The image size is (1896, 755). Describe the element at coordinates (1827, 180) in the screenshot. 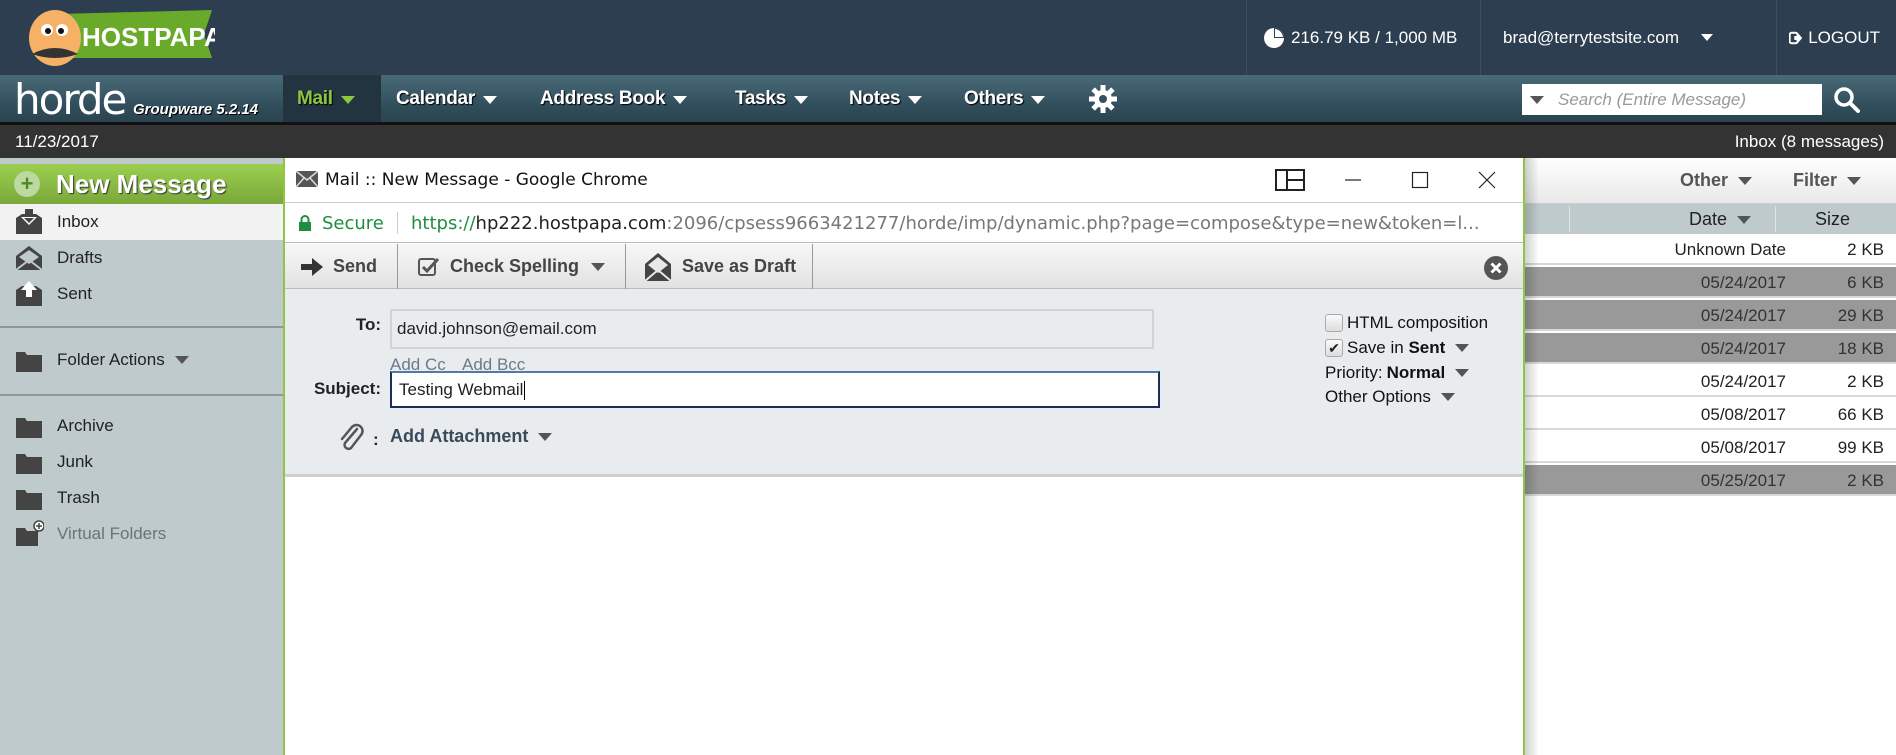

I see `filter-menu-button: Filter` at that location.